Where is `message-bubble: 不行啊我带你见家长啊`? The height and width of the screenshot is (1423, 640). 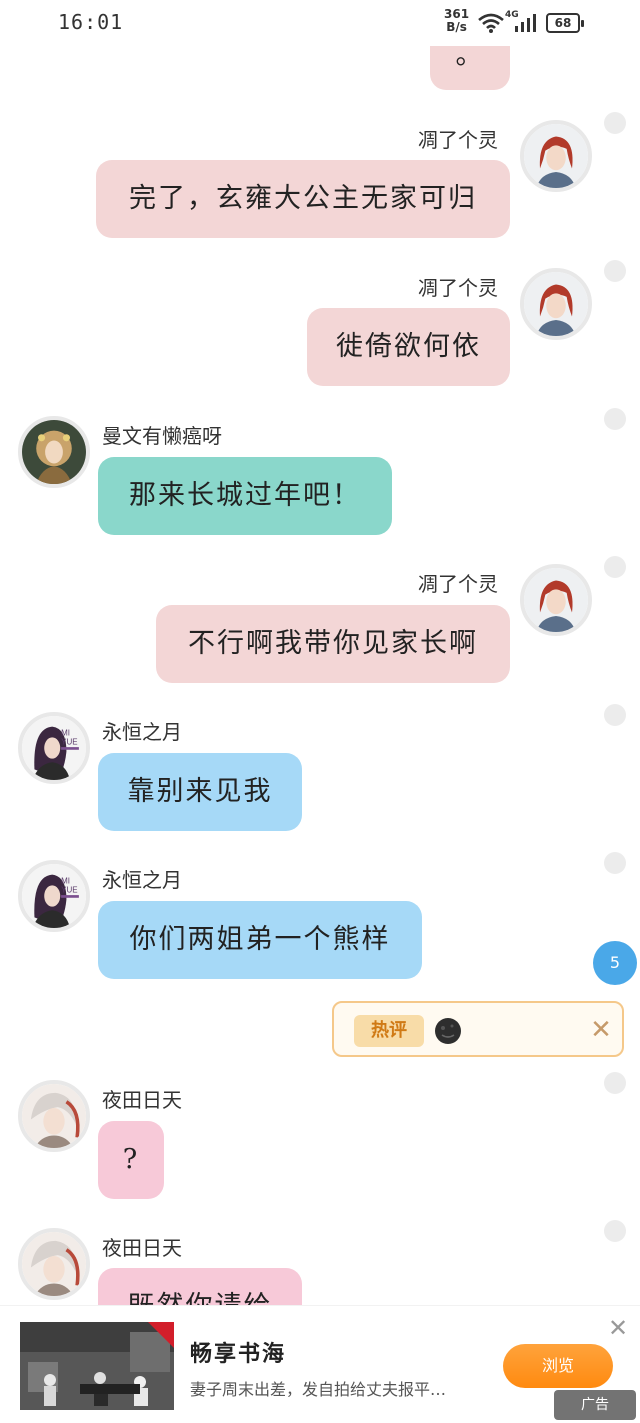 message-bubble: 不行啊我带你见家长啊 is located at coordinates (333, 644).